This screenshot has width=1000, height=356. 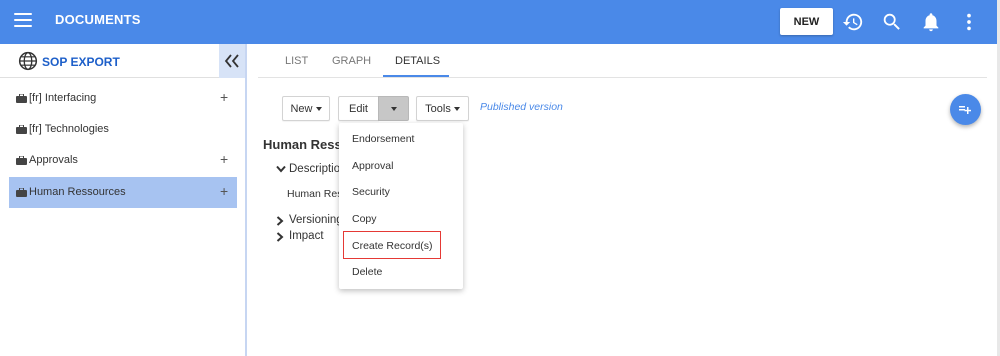 I want to click on menu-item-approval: Approval, so click(x=372, y=166).